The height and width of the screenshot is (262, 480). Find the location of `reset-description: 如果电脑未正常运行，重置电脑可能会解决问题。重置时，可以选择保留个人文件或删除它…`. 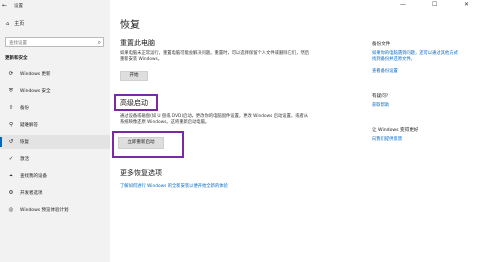

reset-description: 如果电脑未正常运行，重置电脑可能会解决问题。重置时，可以选择保留个人文件或删除它… is located at coordinates (215, 57).